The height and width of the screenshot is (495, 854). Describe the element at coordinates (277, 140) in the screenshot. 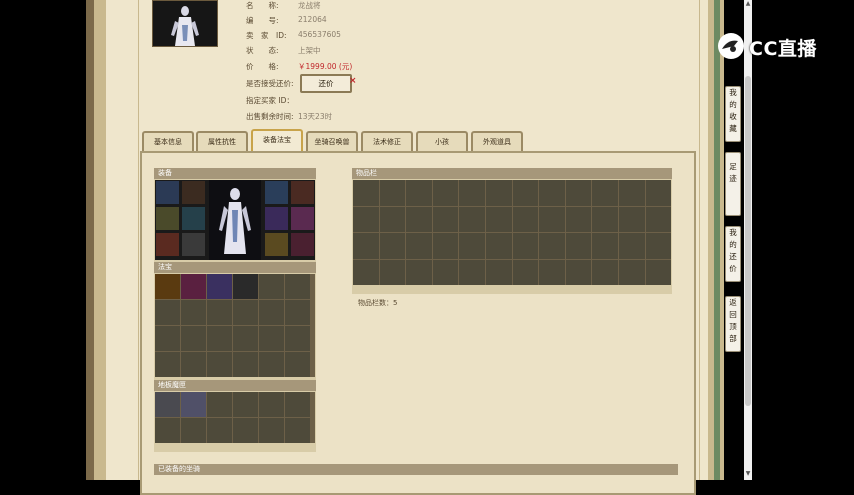

I see `tab-equipment: 装备法宝` at that location.